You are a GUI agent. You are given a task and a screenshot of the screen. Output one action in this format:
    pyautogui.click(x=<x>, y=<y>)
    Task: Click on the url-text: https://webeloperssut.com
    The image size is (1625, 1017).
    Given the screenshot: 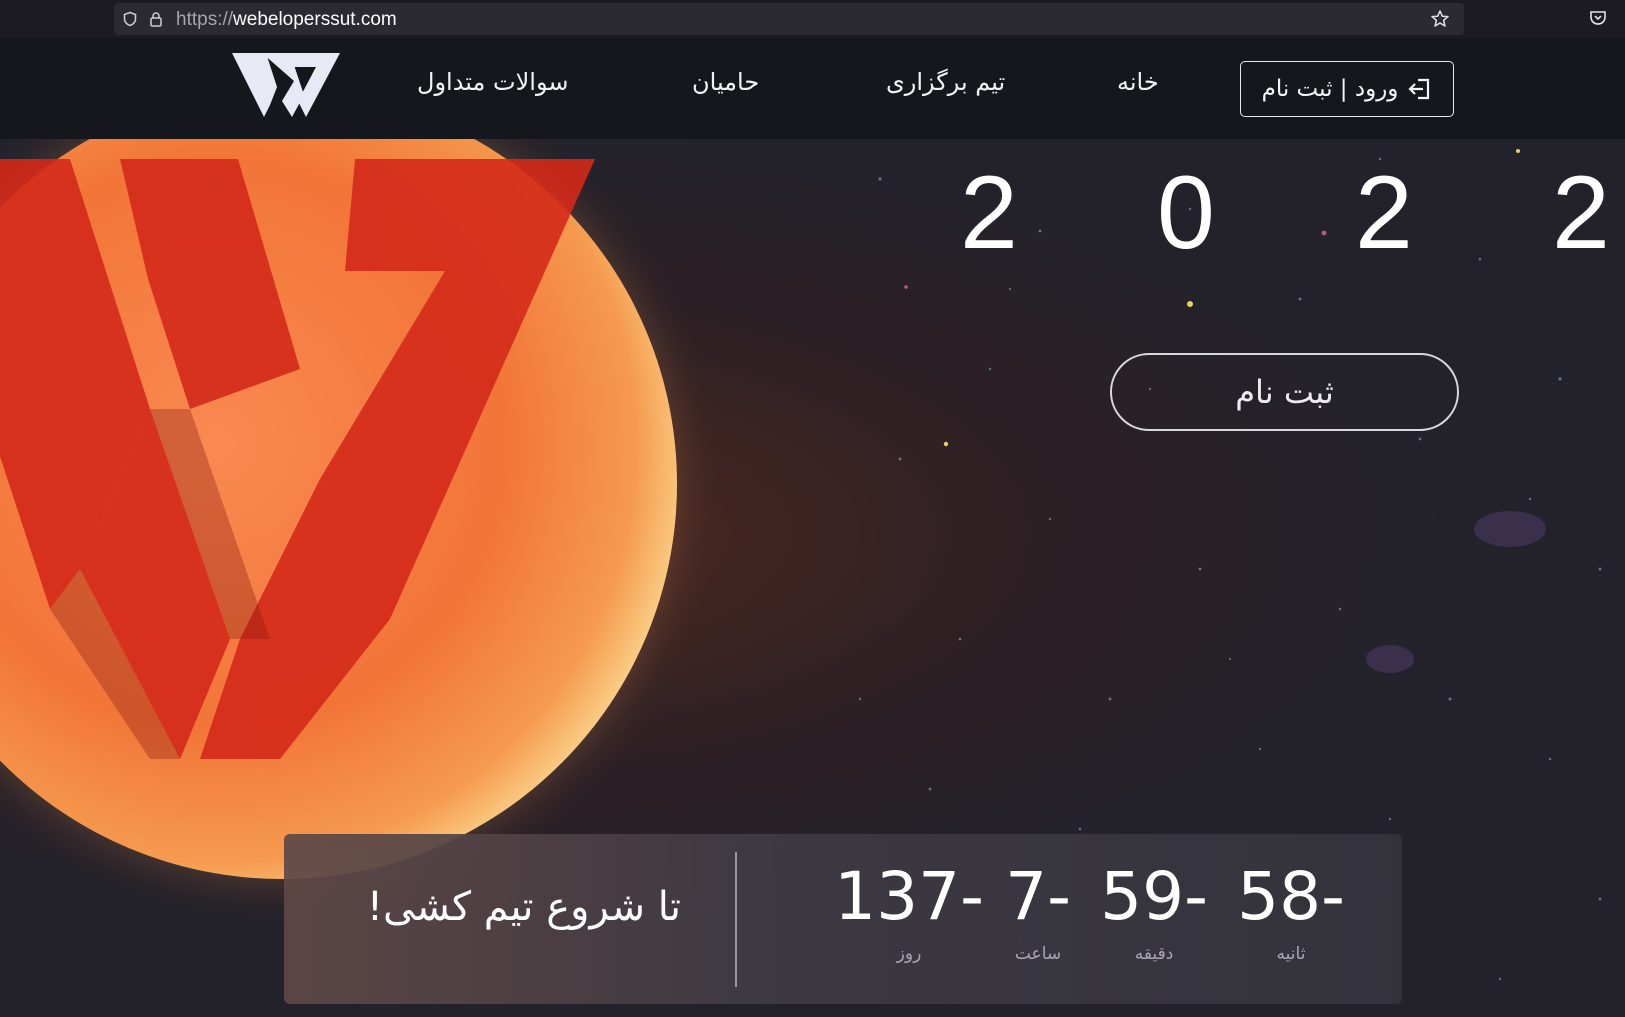 What is the action you would take?
    pyautogui.click(x=286, y=20)
    